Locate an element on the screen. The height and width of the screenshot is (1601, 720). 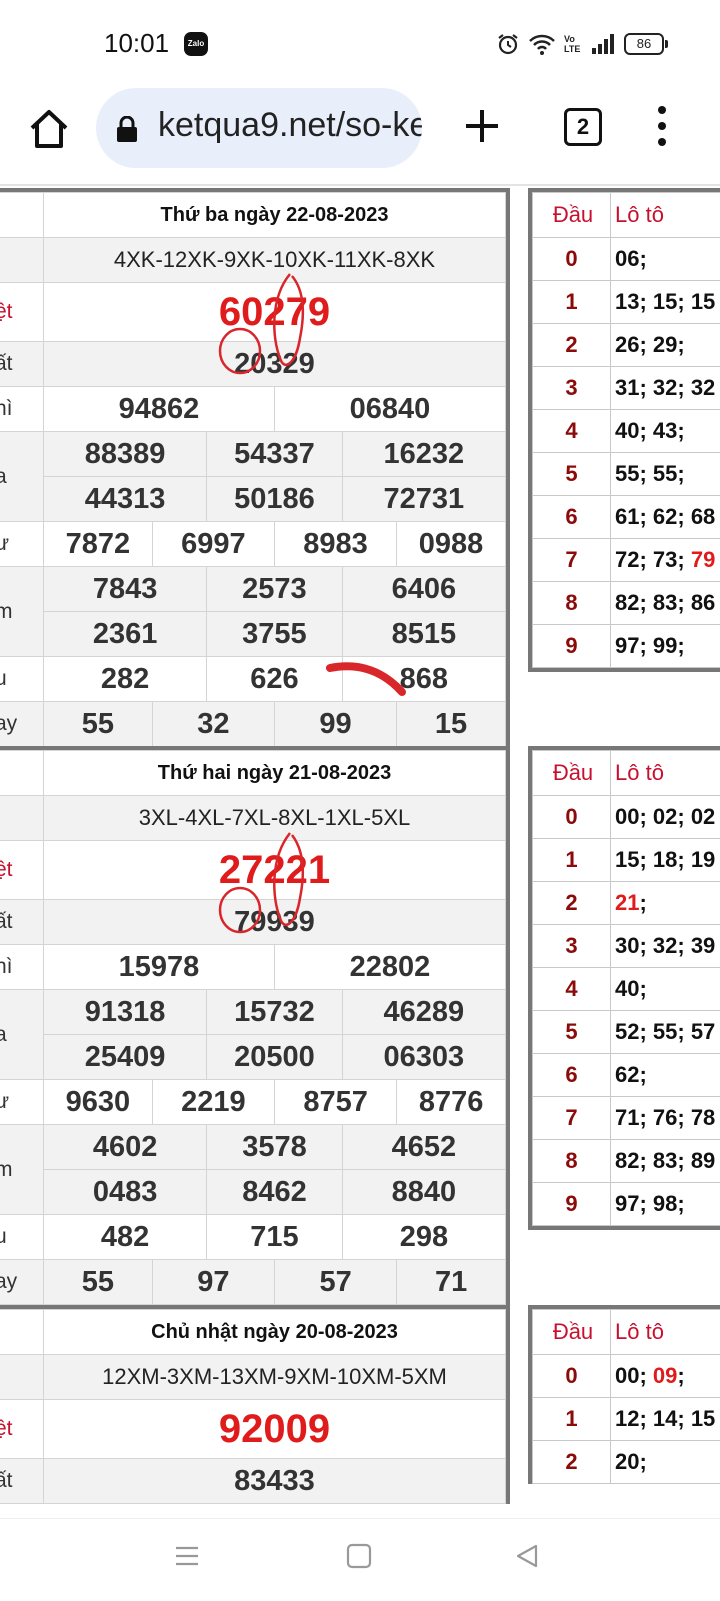
new-tab-icon is located at coordinates (482, 126).